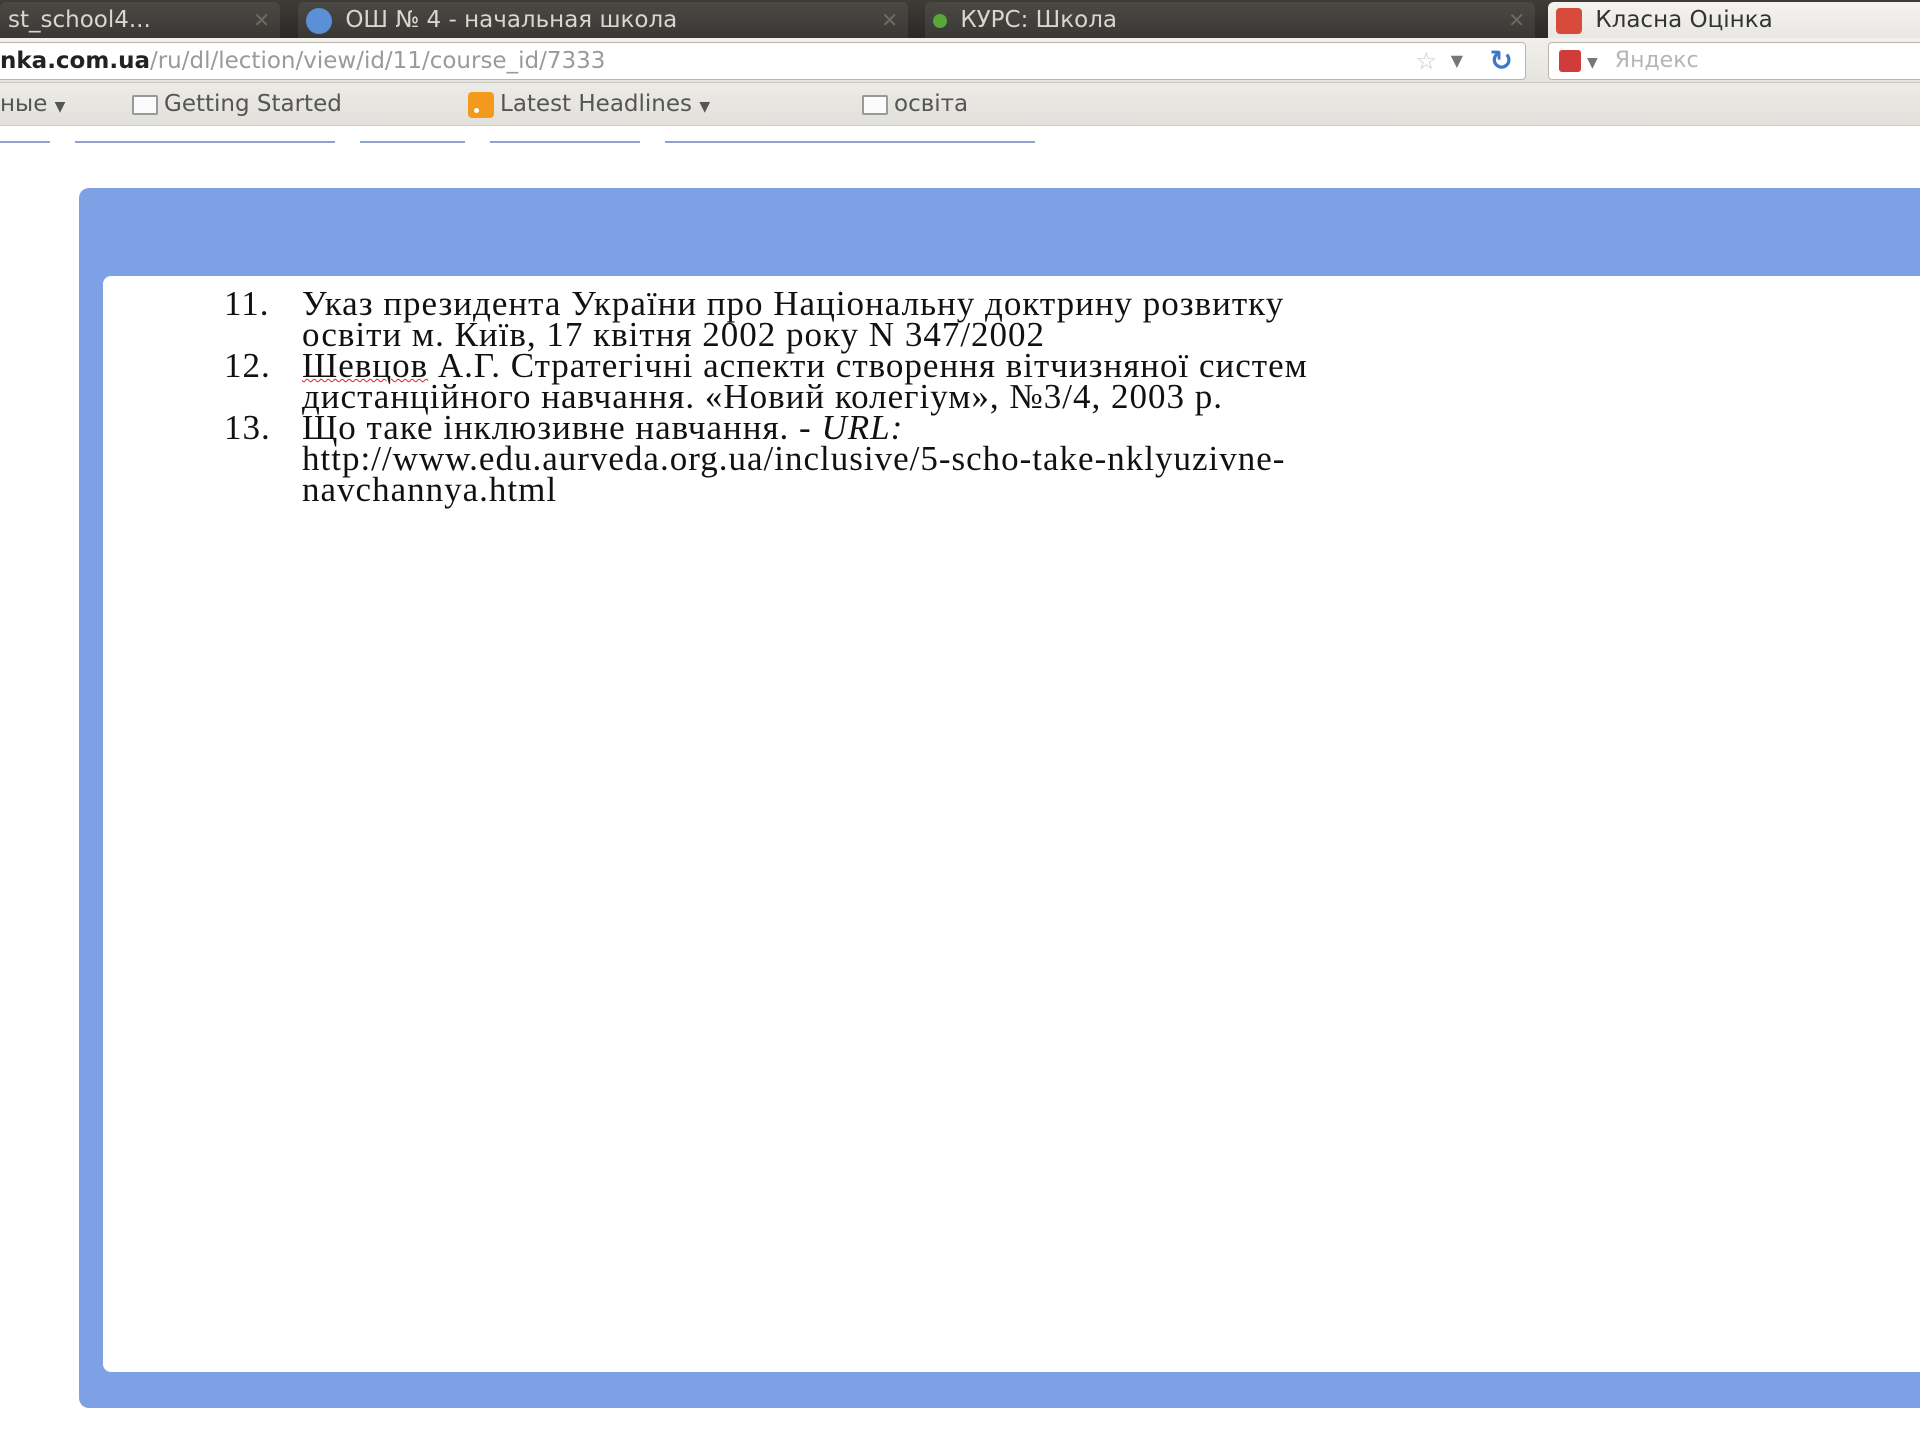 The width and height of the screenshot is (1920, 1440). What do you see at coordinates (511, 20) in the screenshot?
I see `tab-label: ОШ № 4 - начальная школа` at bounding box center [511, 20].